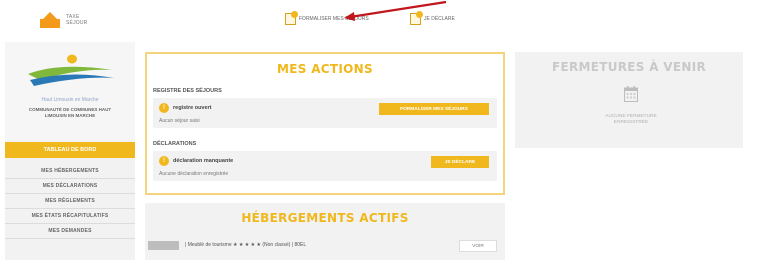 Image resolution: width=759 pixels, height=260 pixels. I want to click on declarations-section-title: DÉCLARATIONS, so click(175, 144).